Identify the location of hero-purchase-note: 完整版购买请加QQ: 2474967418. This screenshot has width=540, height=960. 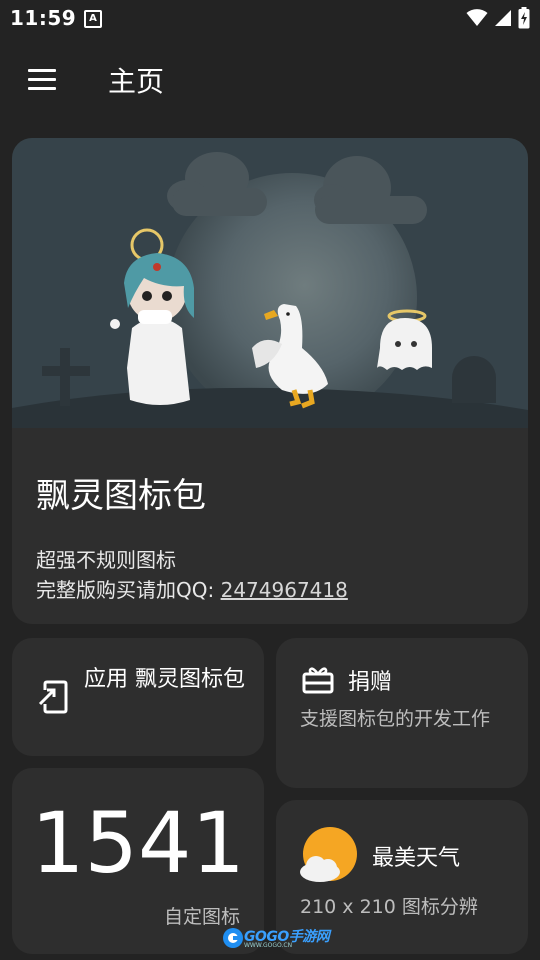
(192, 588).